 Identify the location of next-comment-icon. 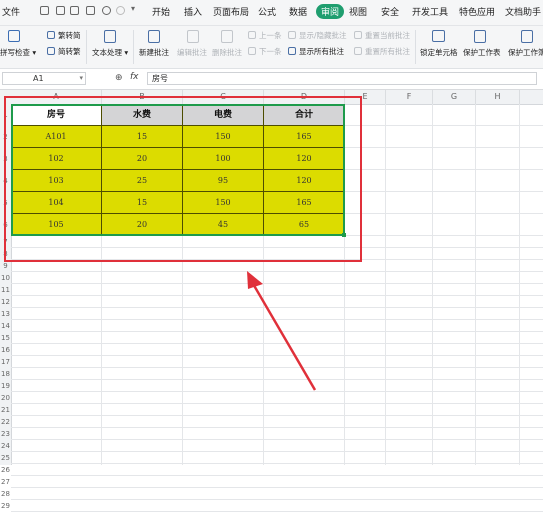
(252, 51).